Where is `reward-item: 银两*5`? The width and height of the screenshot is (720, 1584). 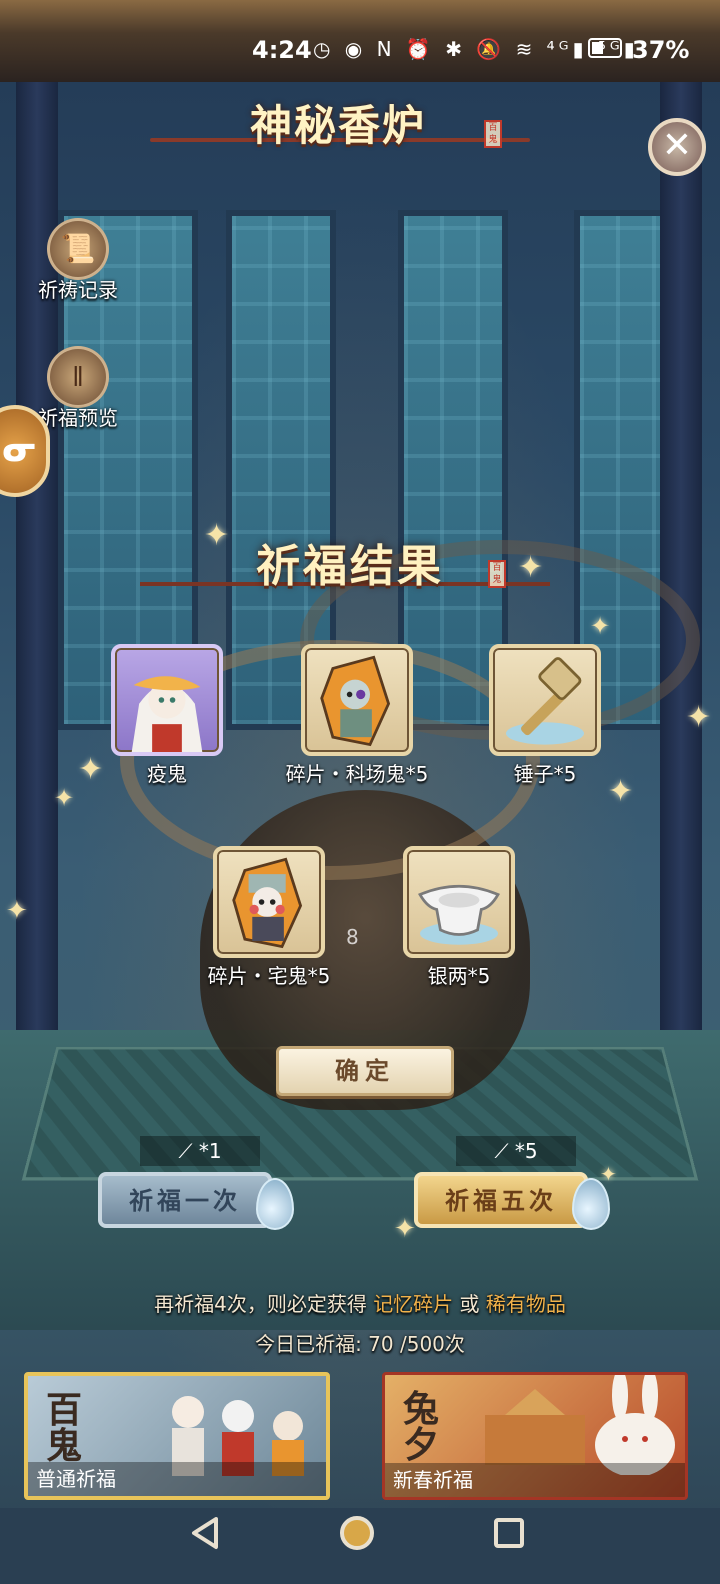 reward-item: 银两*5 is located at coordinates (459, 917).